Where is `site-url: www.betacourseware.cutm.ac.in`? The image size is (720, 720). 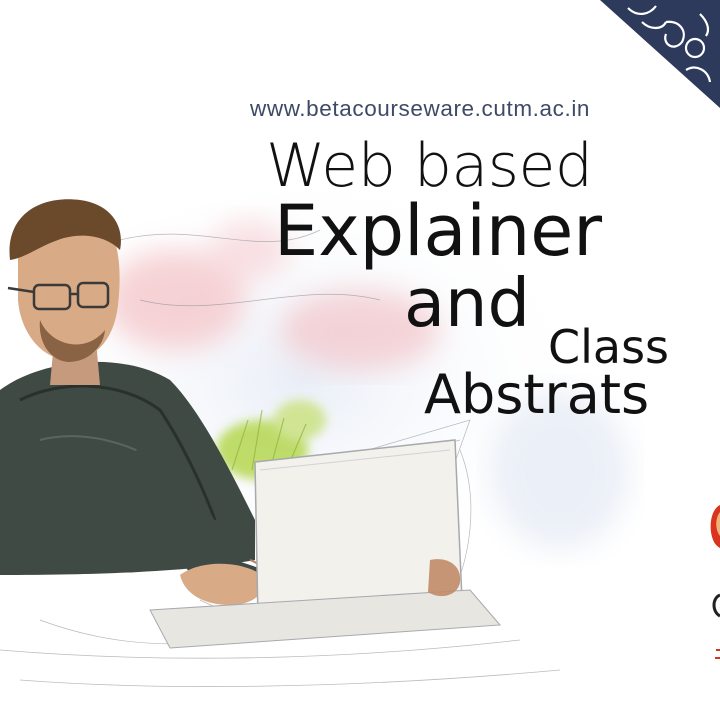
site-url: www.betacourseware.cutm.ac.in is located at coordinates (420, 108).